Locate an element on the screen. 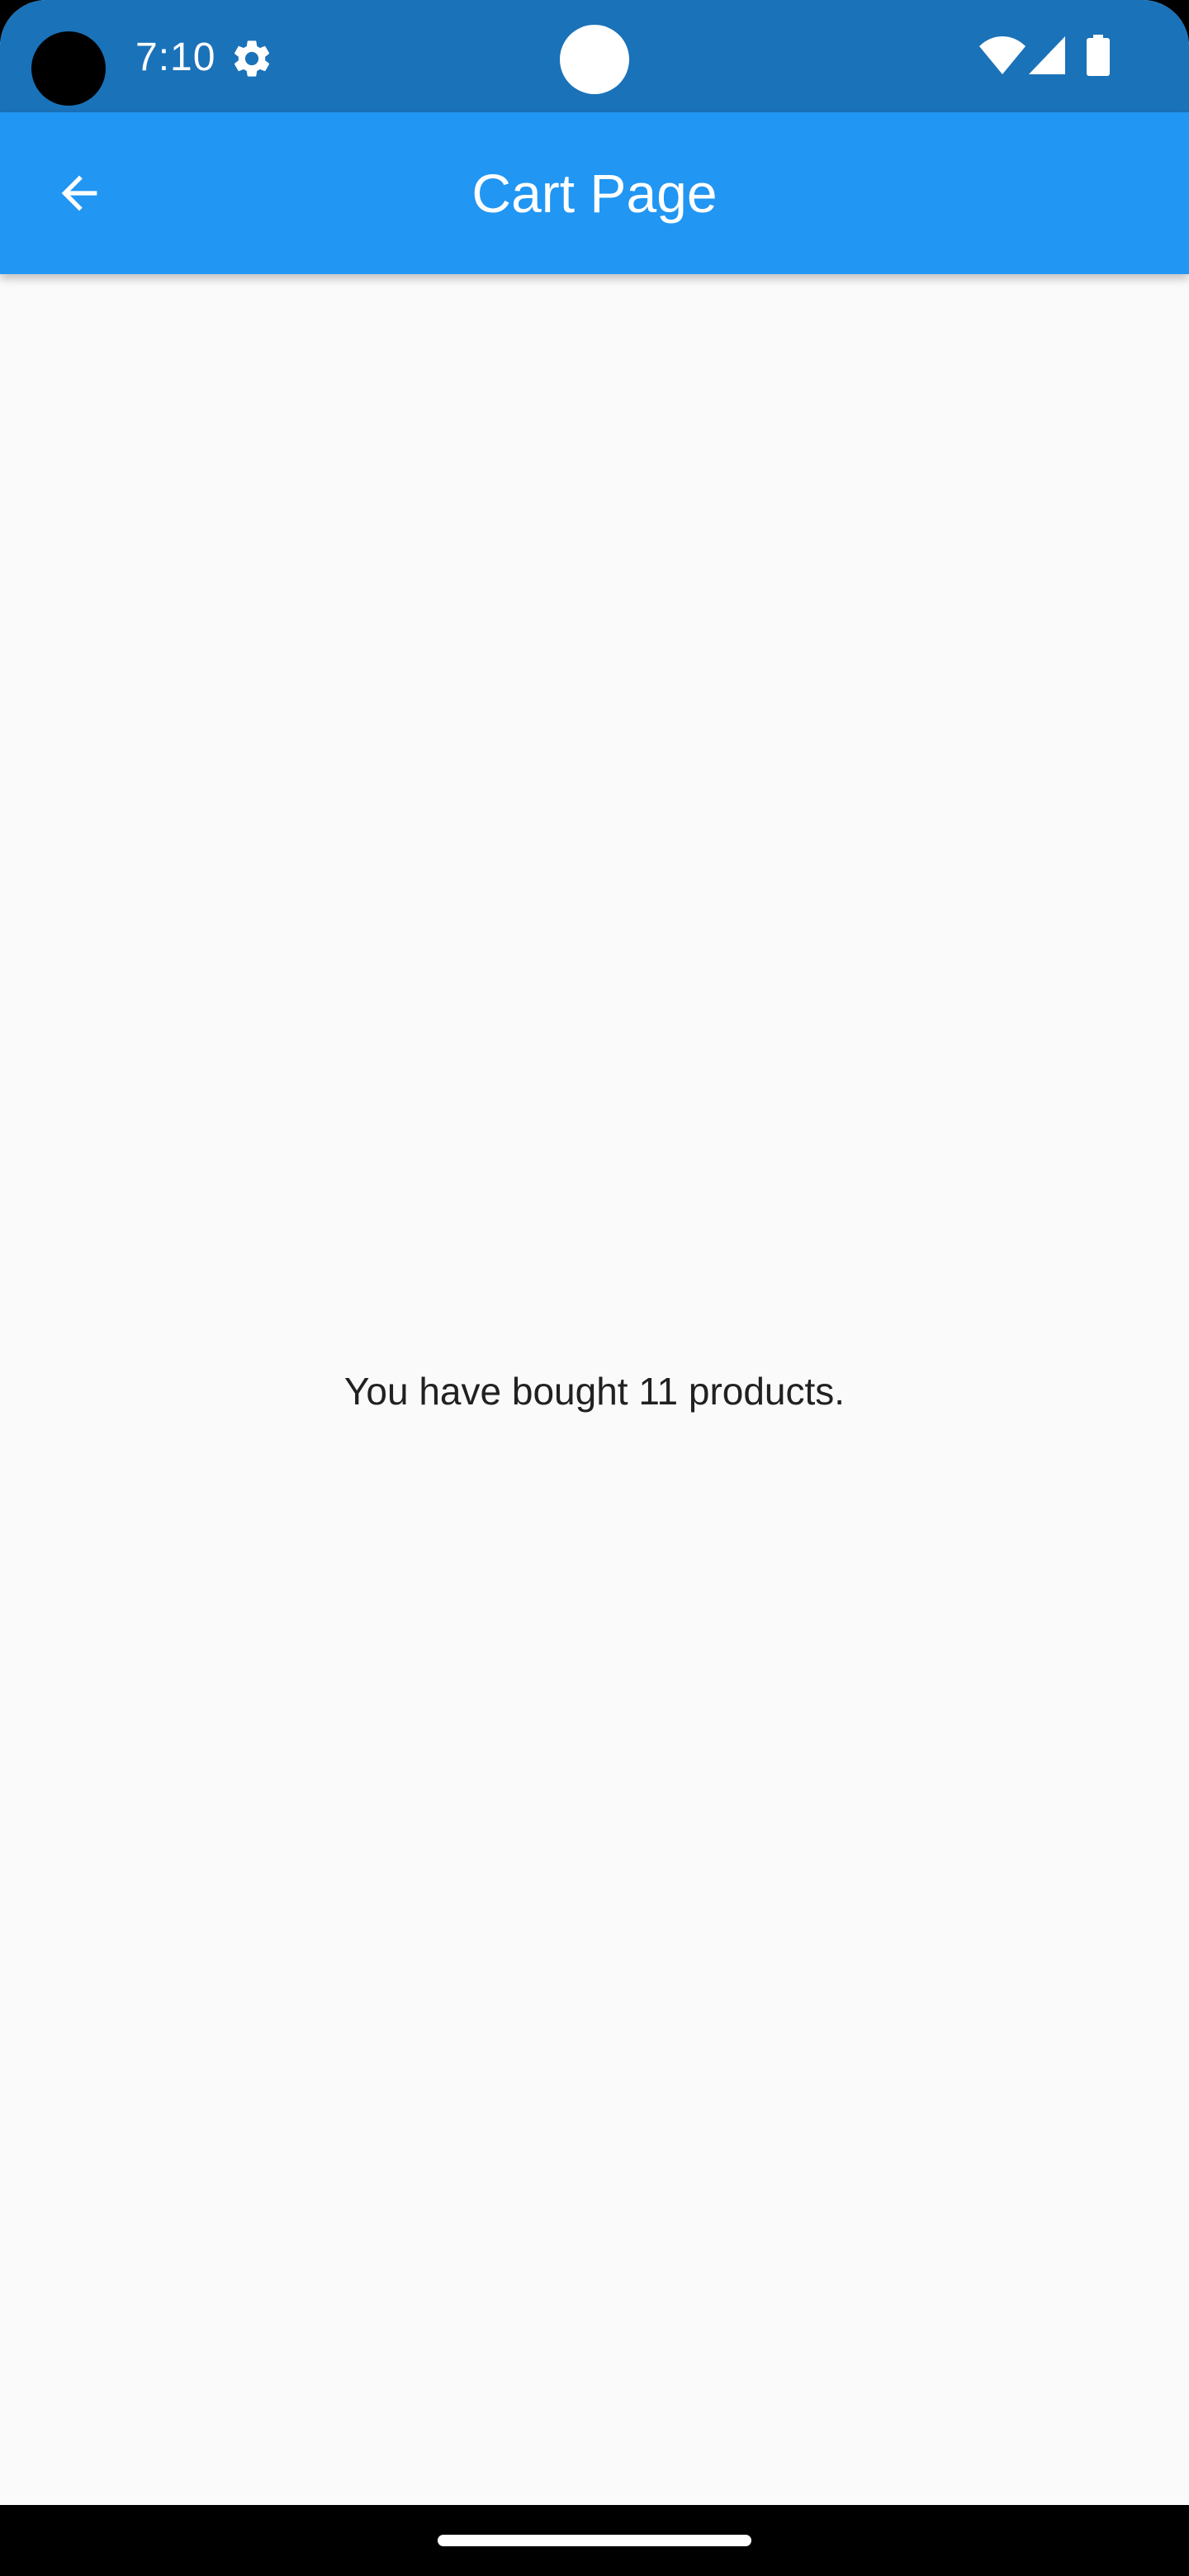 This screenshot has width=1189, height=2576. arrow-back-icon is located at coordinates (79, 193).